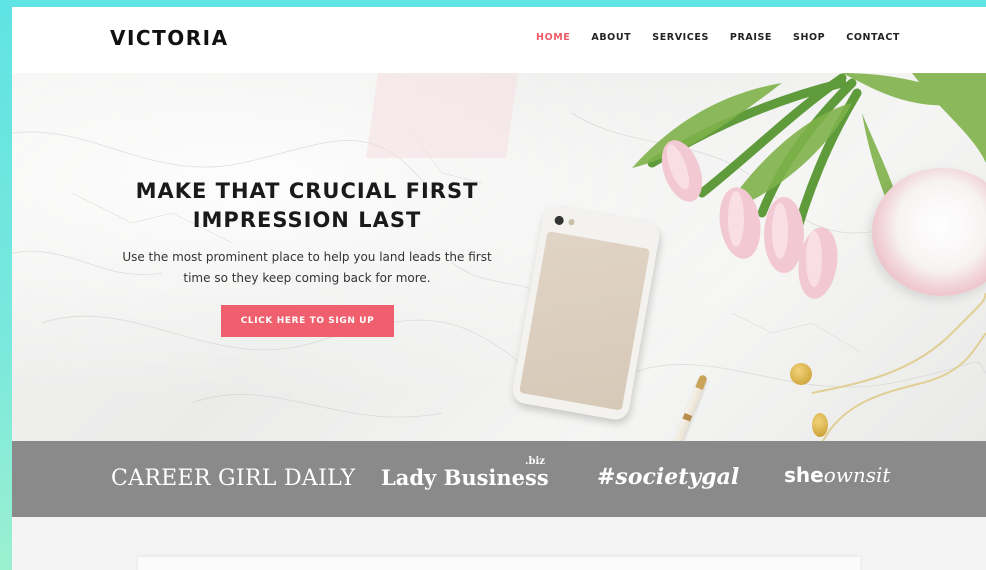 Image resolution: width=986 pixels, height=570 pixels. Describe the element at coordinates (801, 374) in the screenshot. I see `earbud-left` at that location.